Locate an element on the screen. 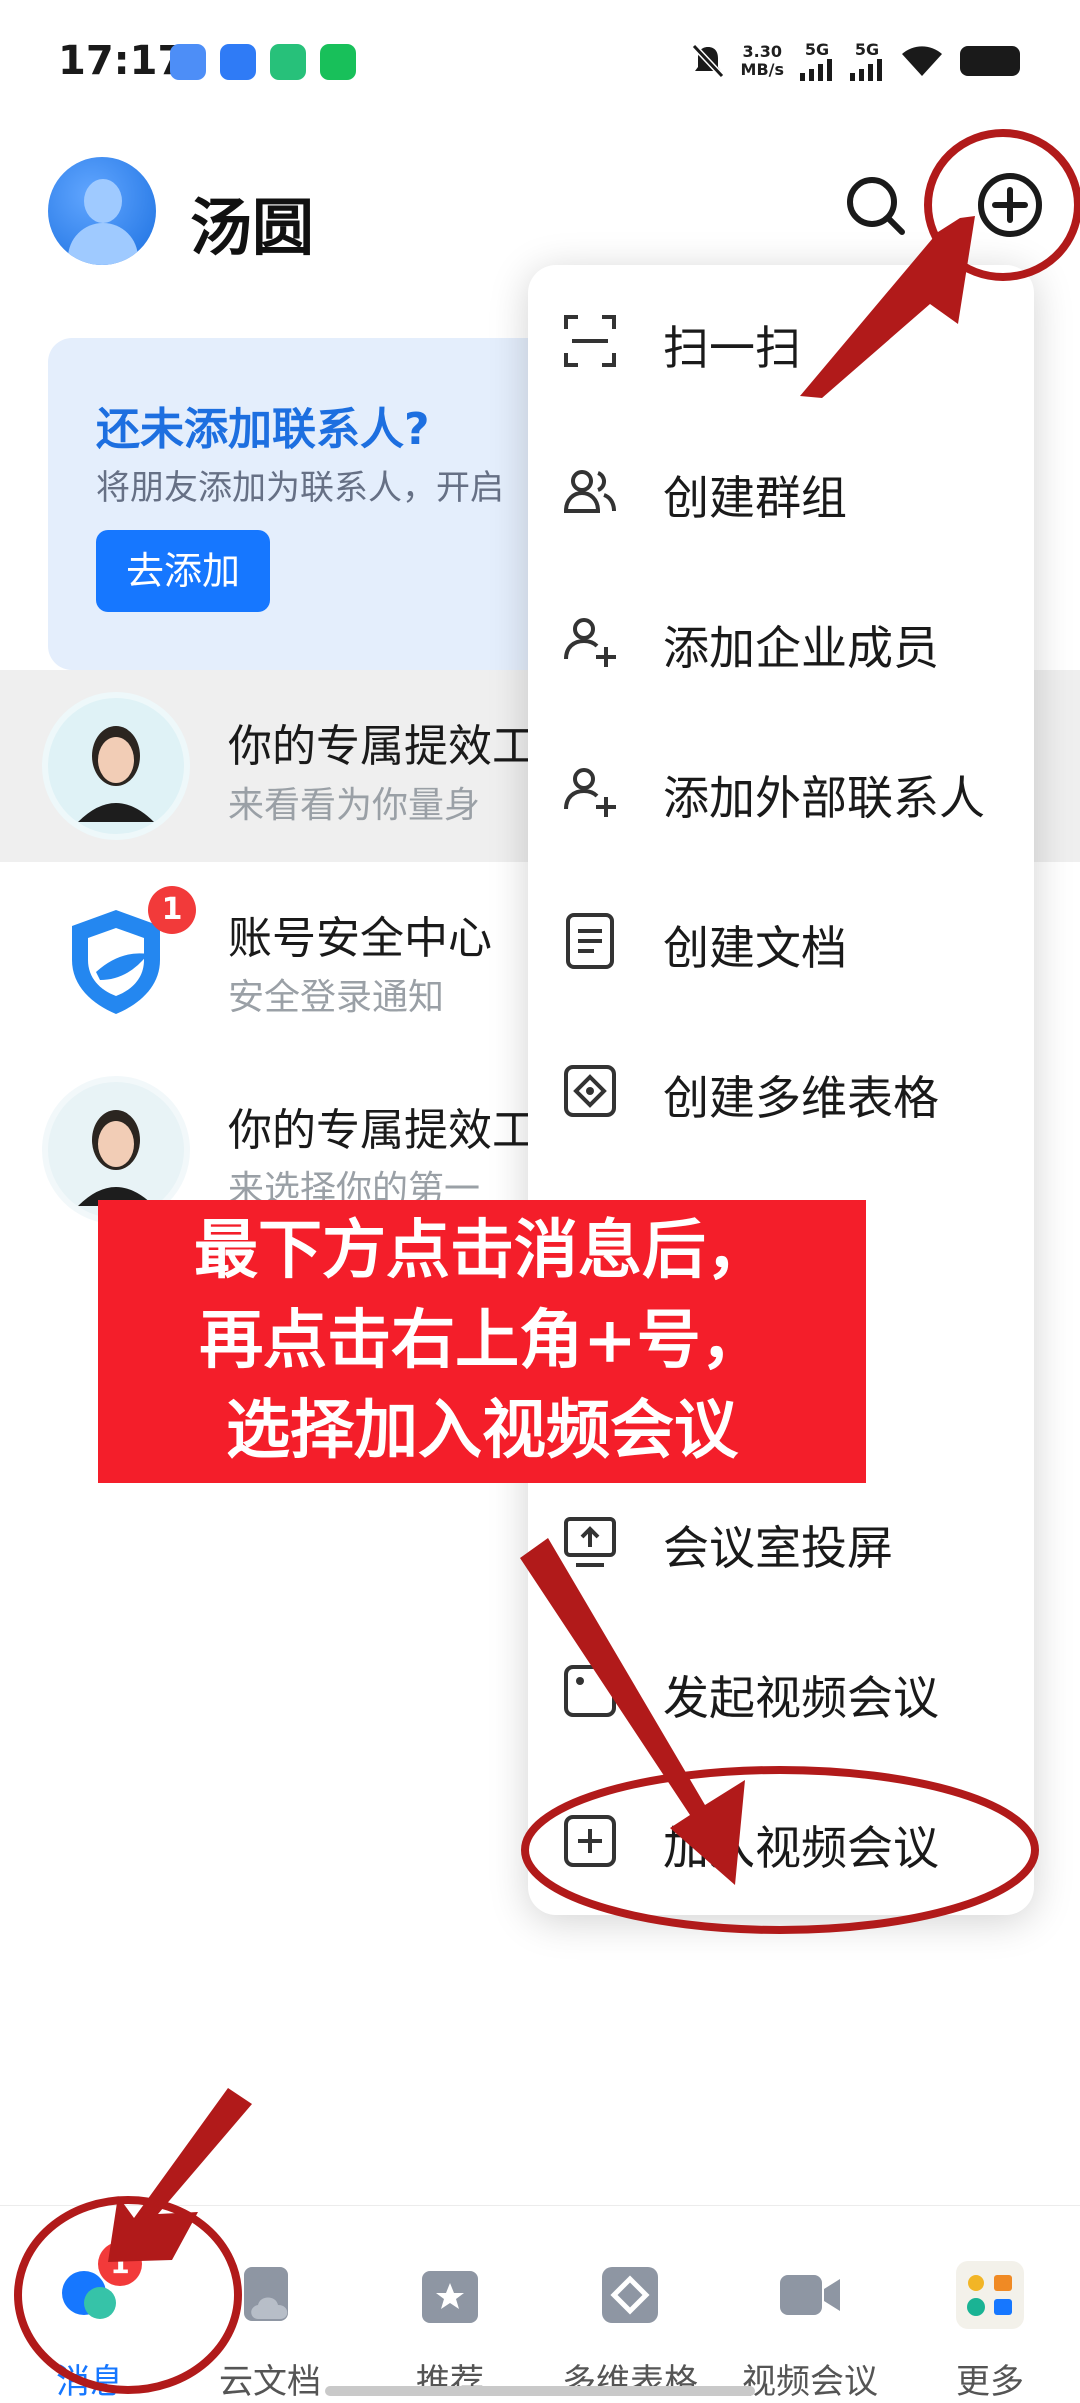 This screenshot has height=2403, width=1080. header: 汤圆 is located at coordinates (540, 210).